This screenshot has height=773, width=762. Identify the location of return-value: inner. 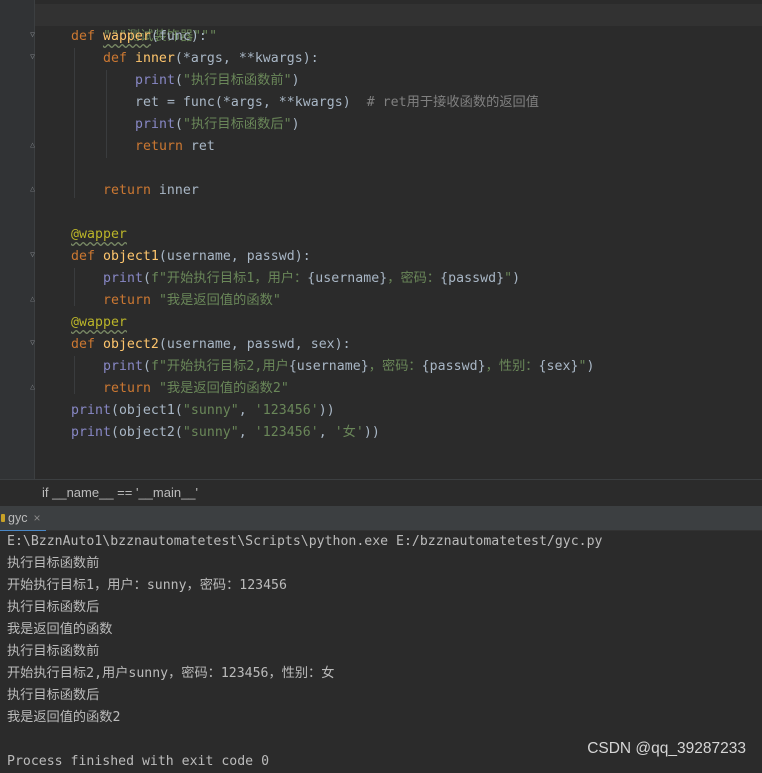
(174, 190).